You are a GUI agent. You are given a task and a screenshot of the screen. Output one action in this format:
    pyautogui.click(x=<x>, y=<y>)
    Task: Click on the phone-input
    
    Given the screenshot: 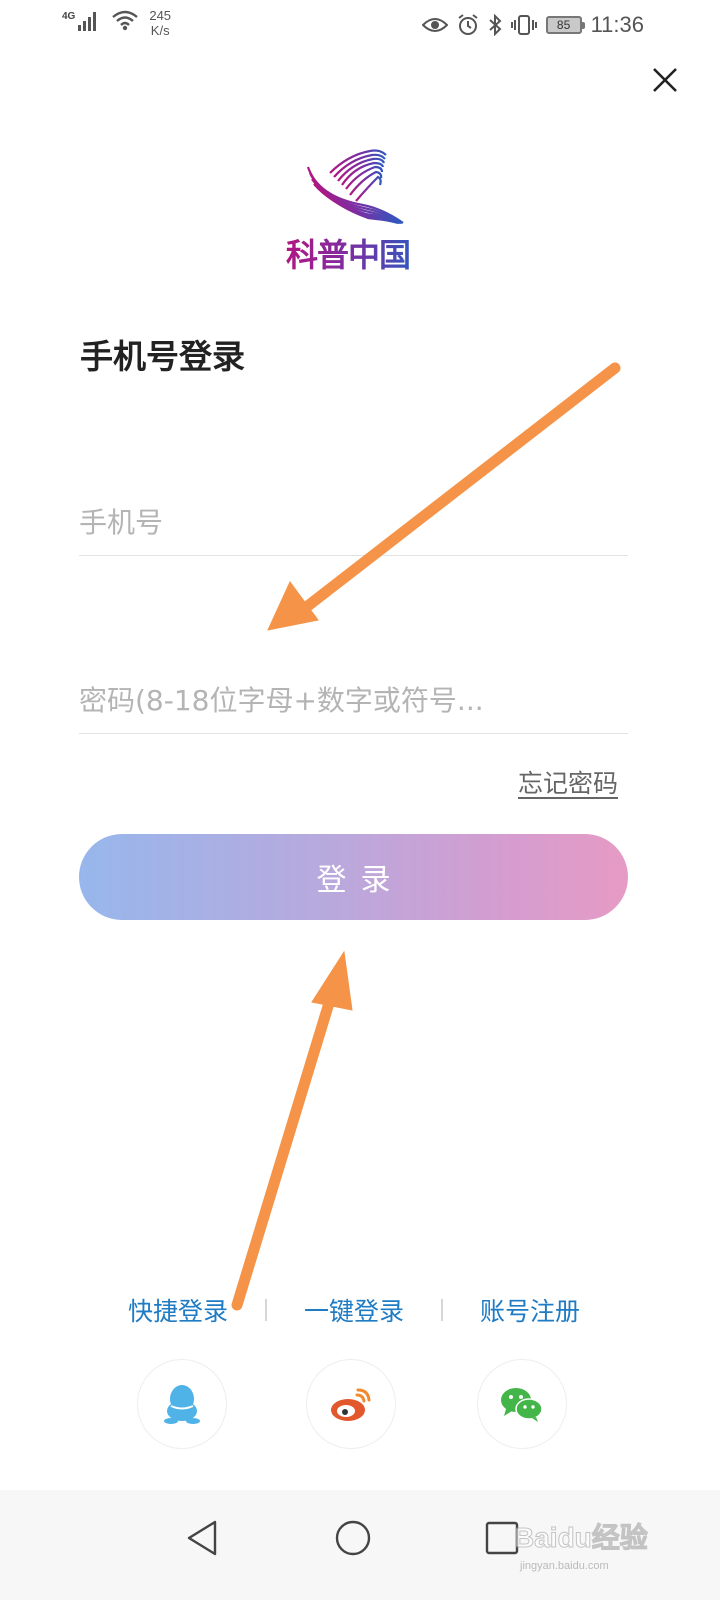 What is the action you would take?
    pyautogui.click(x=353, y=522)
    